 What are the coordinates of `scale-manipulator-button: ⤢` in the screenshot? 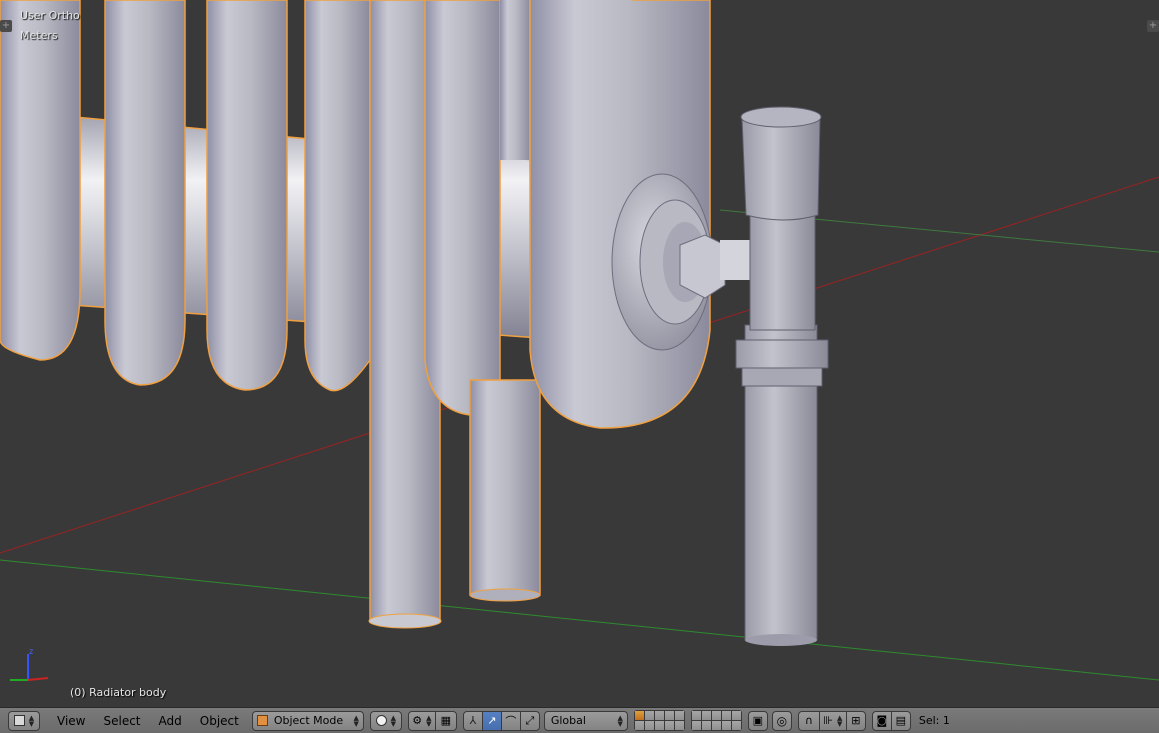 It's located at (529, 720).